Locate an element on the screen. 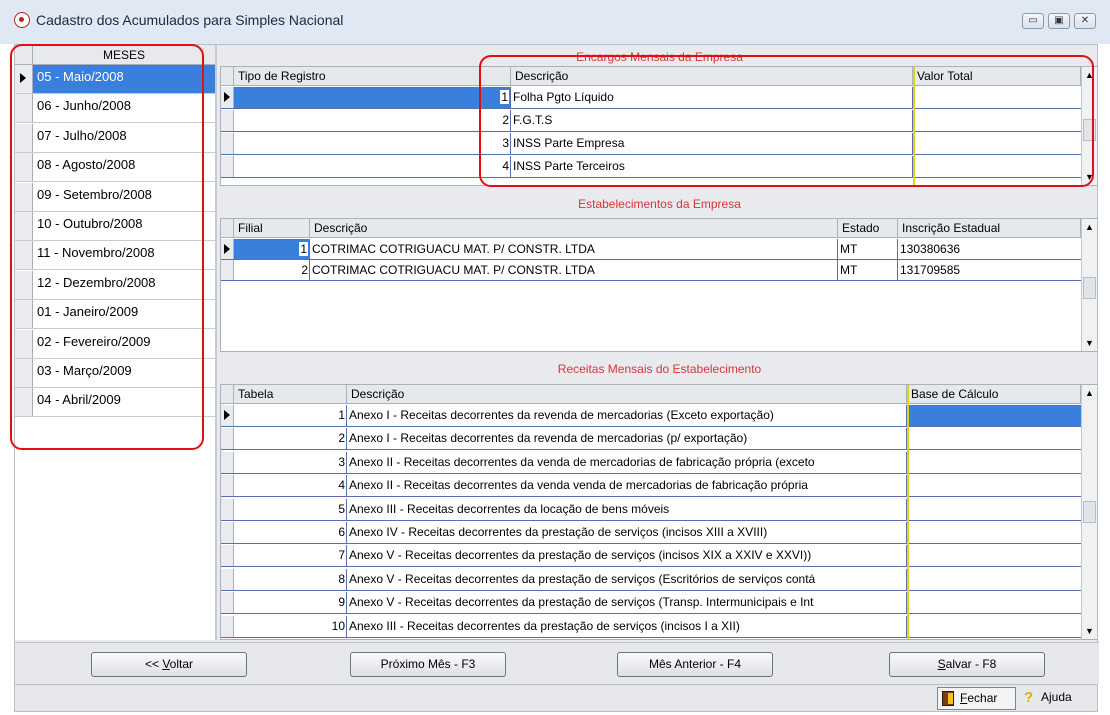 The height and width of the screenshot is (715, 1110). mes-anterior-button: Mês Anterior - F4 is located at coordinates (695, 664).